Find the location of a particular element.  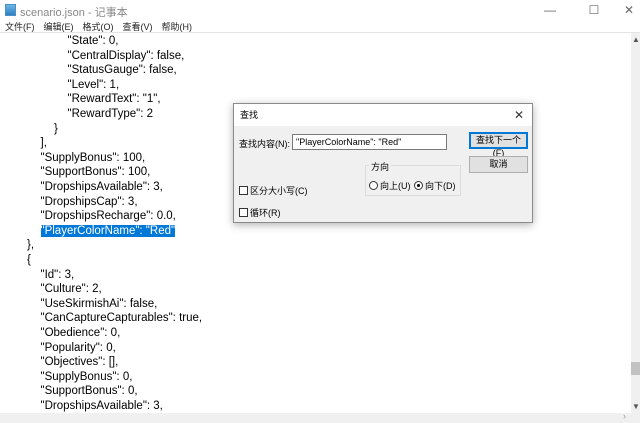

editor-line: "PlayerColorName": "Red" is located at coordinates (108, 231).